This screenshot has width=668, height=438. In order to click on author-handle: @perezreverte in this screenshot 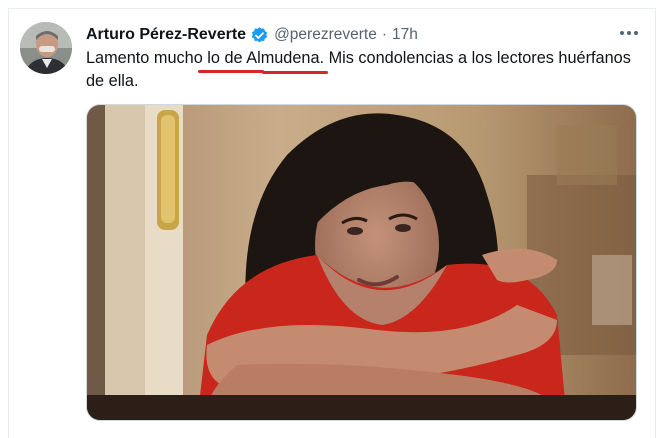, I will do `click(325, 35)`.